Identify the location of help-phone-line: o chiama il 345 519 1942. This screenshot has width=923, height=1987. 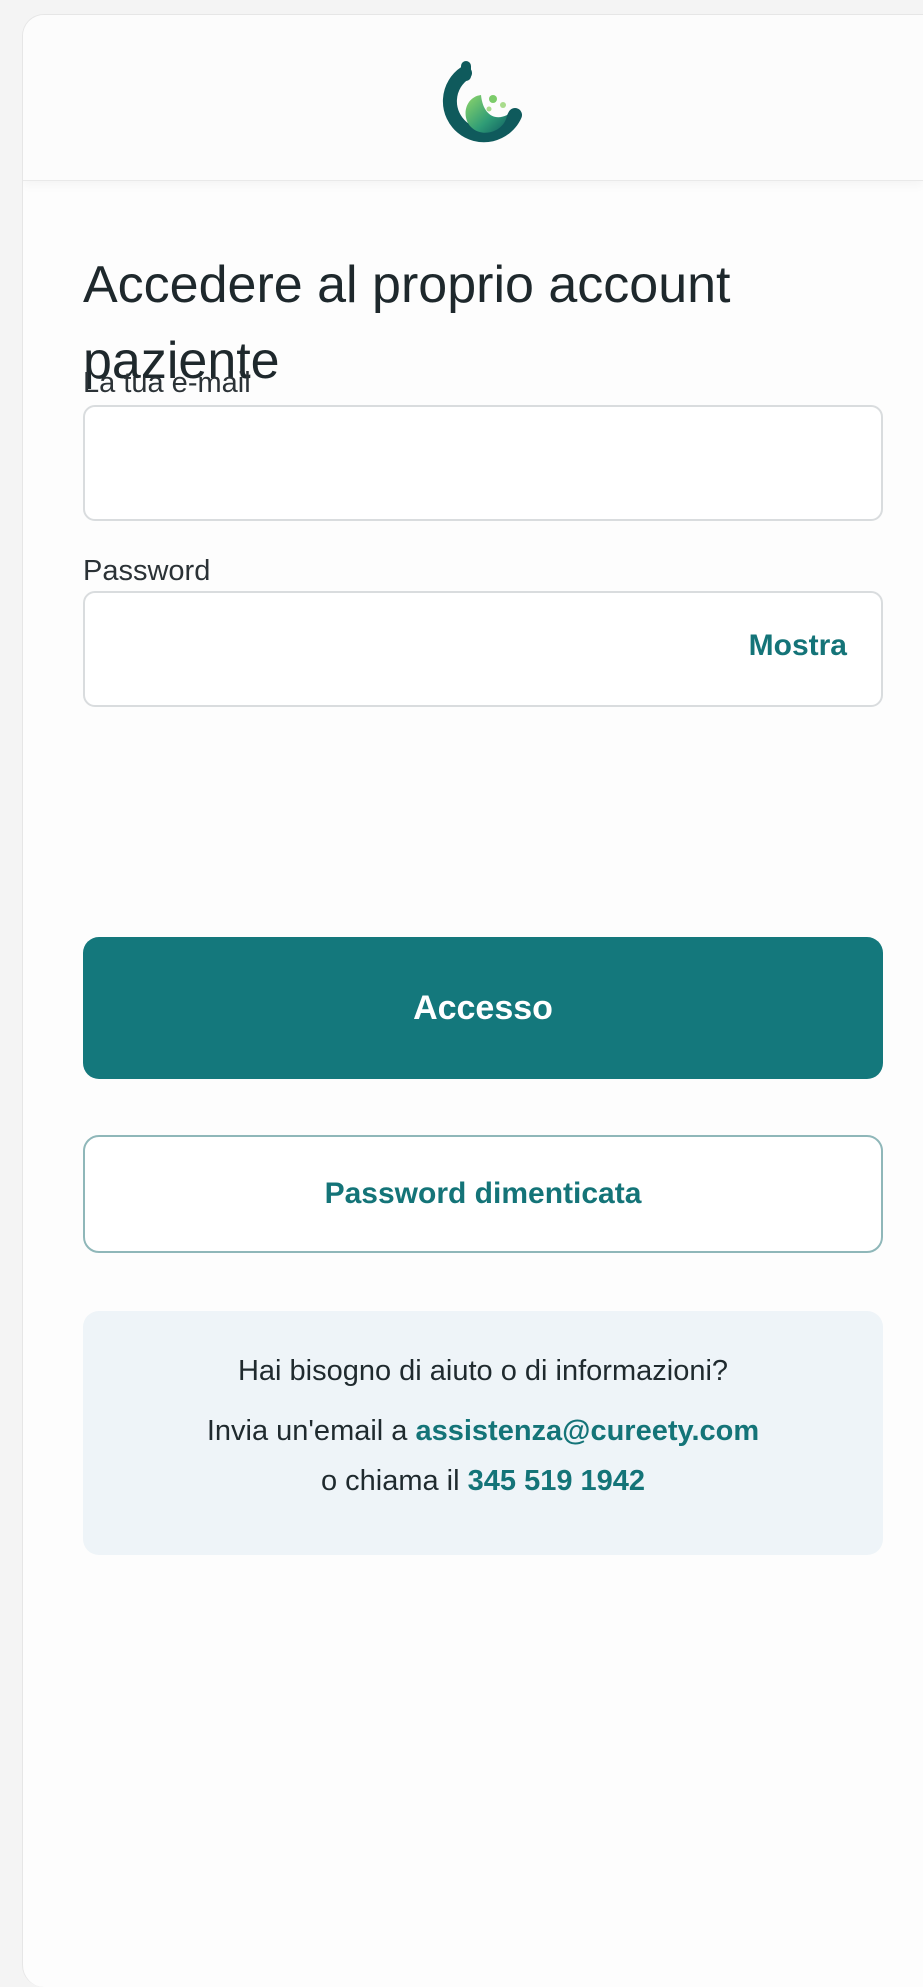
(483, 1481).